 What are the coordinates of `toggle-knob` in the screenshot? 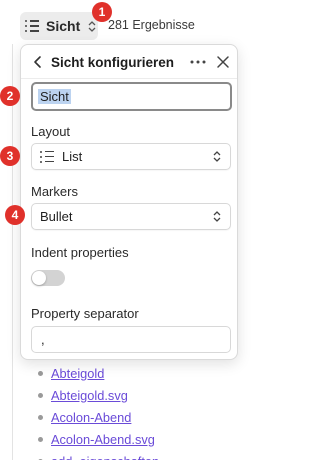 It's located at (39, 278).